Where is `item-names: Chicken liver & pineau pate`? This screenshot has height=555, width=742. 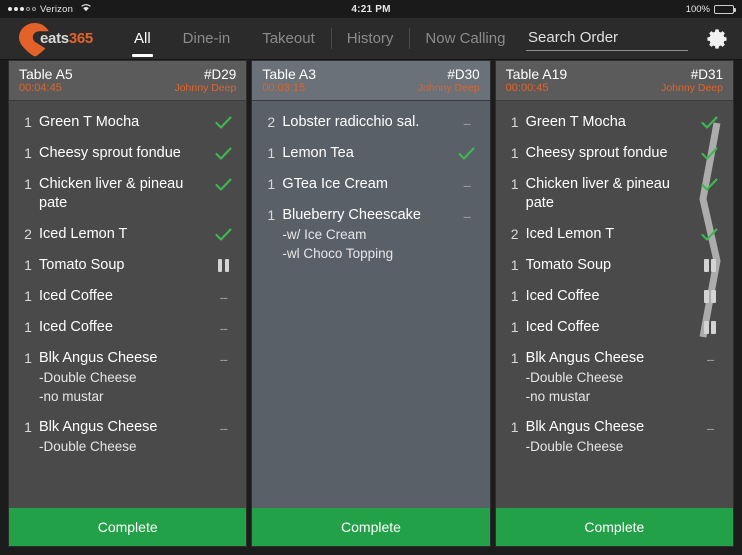 item-names: Chicken liver & pineau pate is located at coordinates (611, 194).